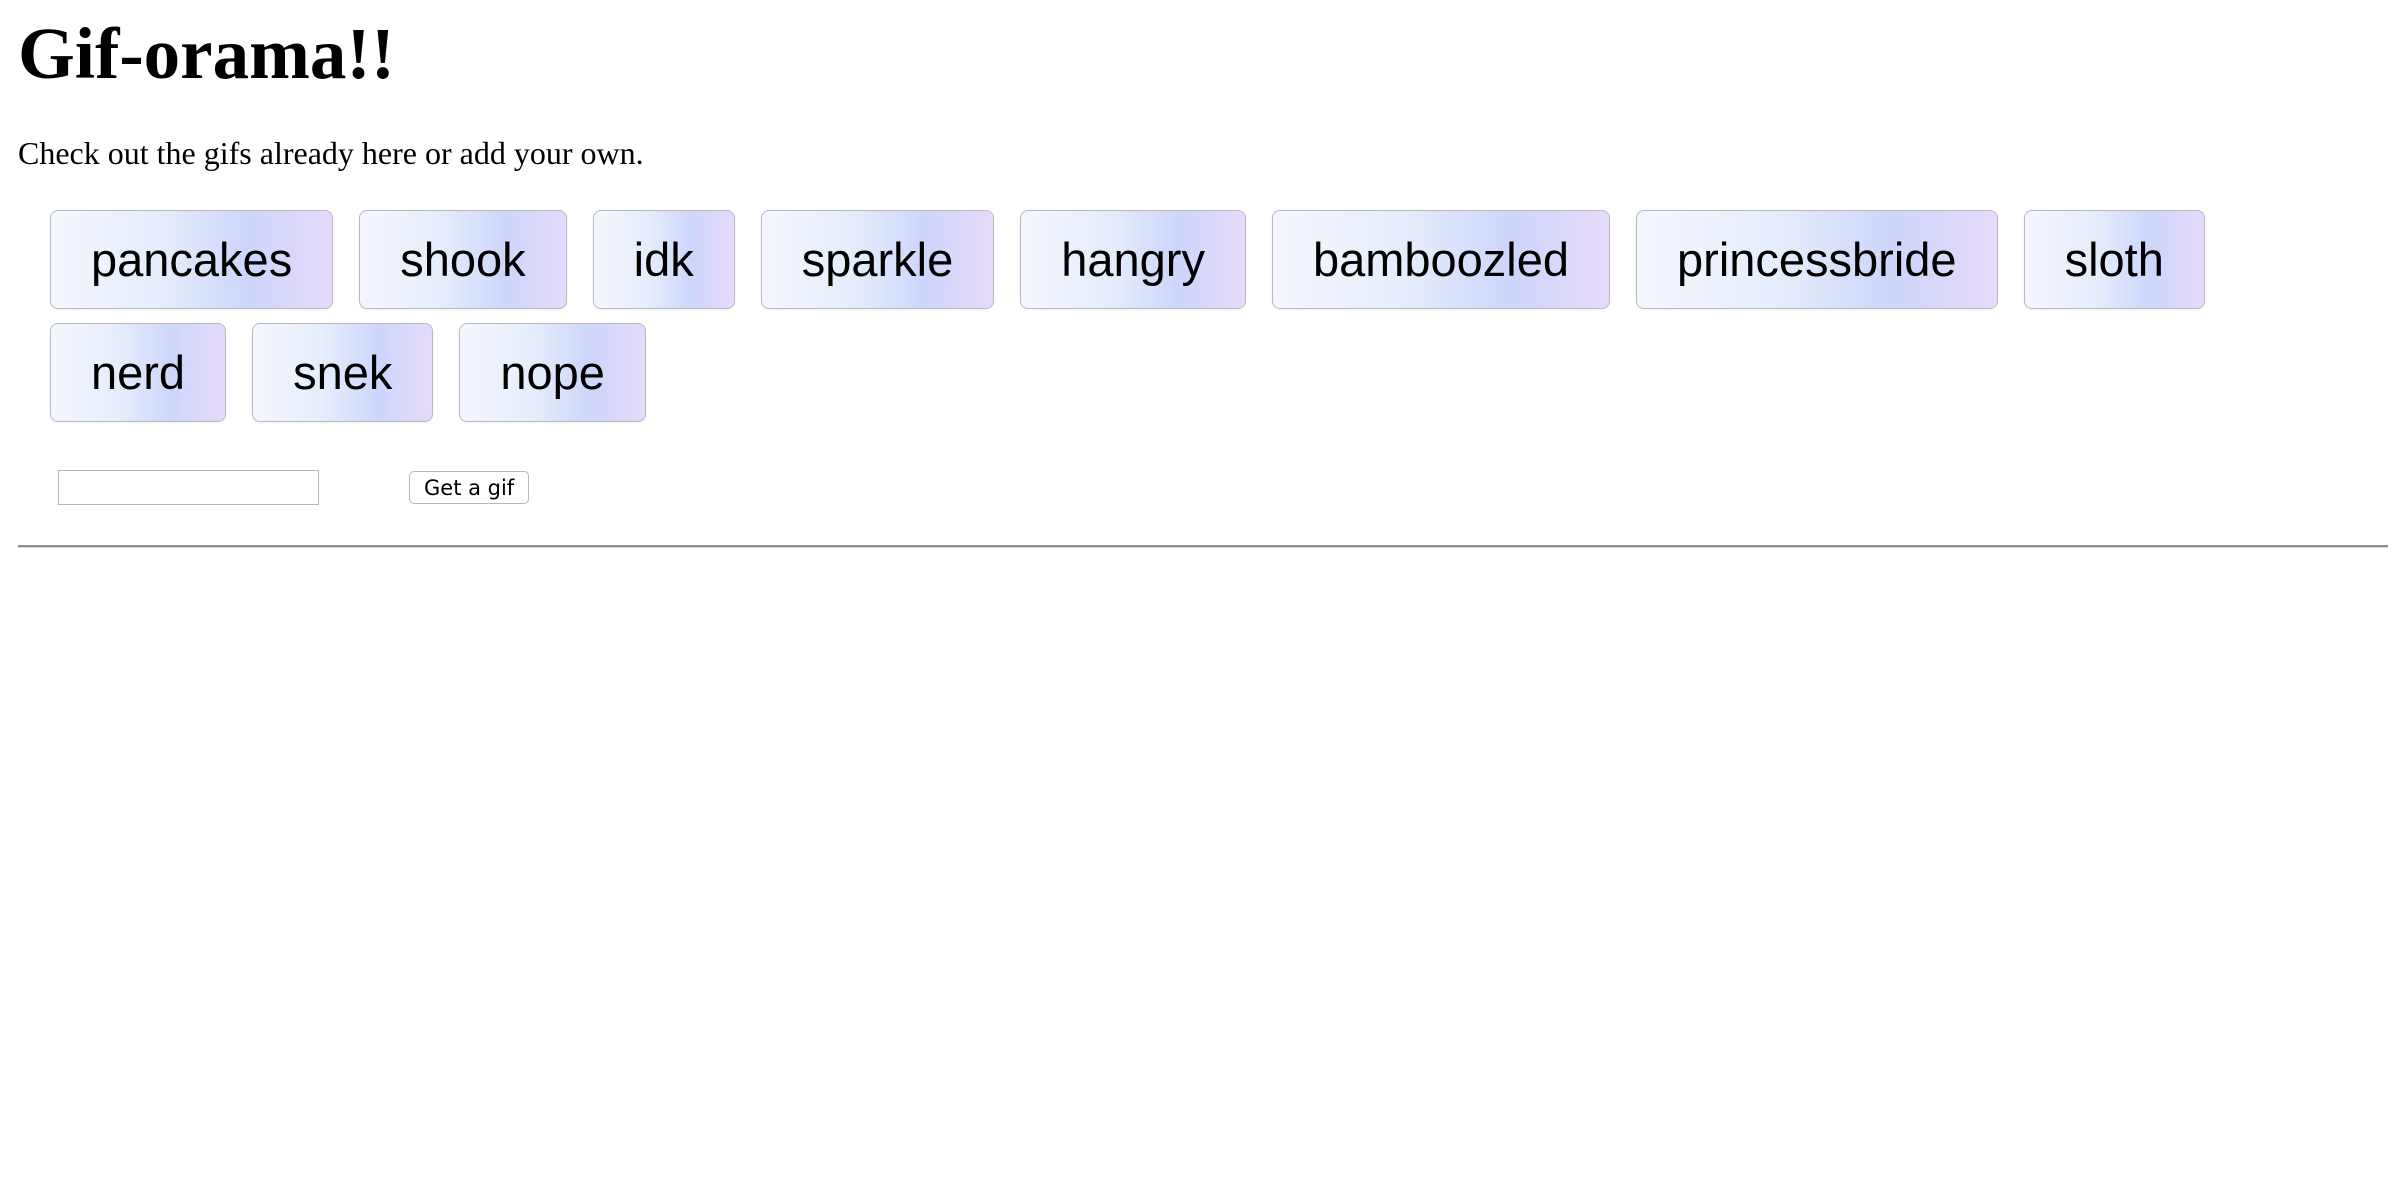  I want to click on gif-topic-input, so click(188, 487).